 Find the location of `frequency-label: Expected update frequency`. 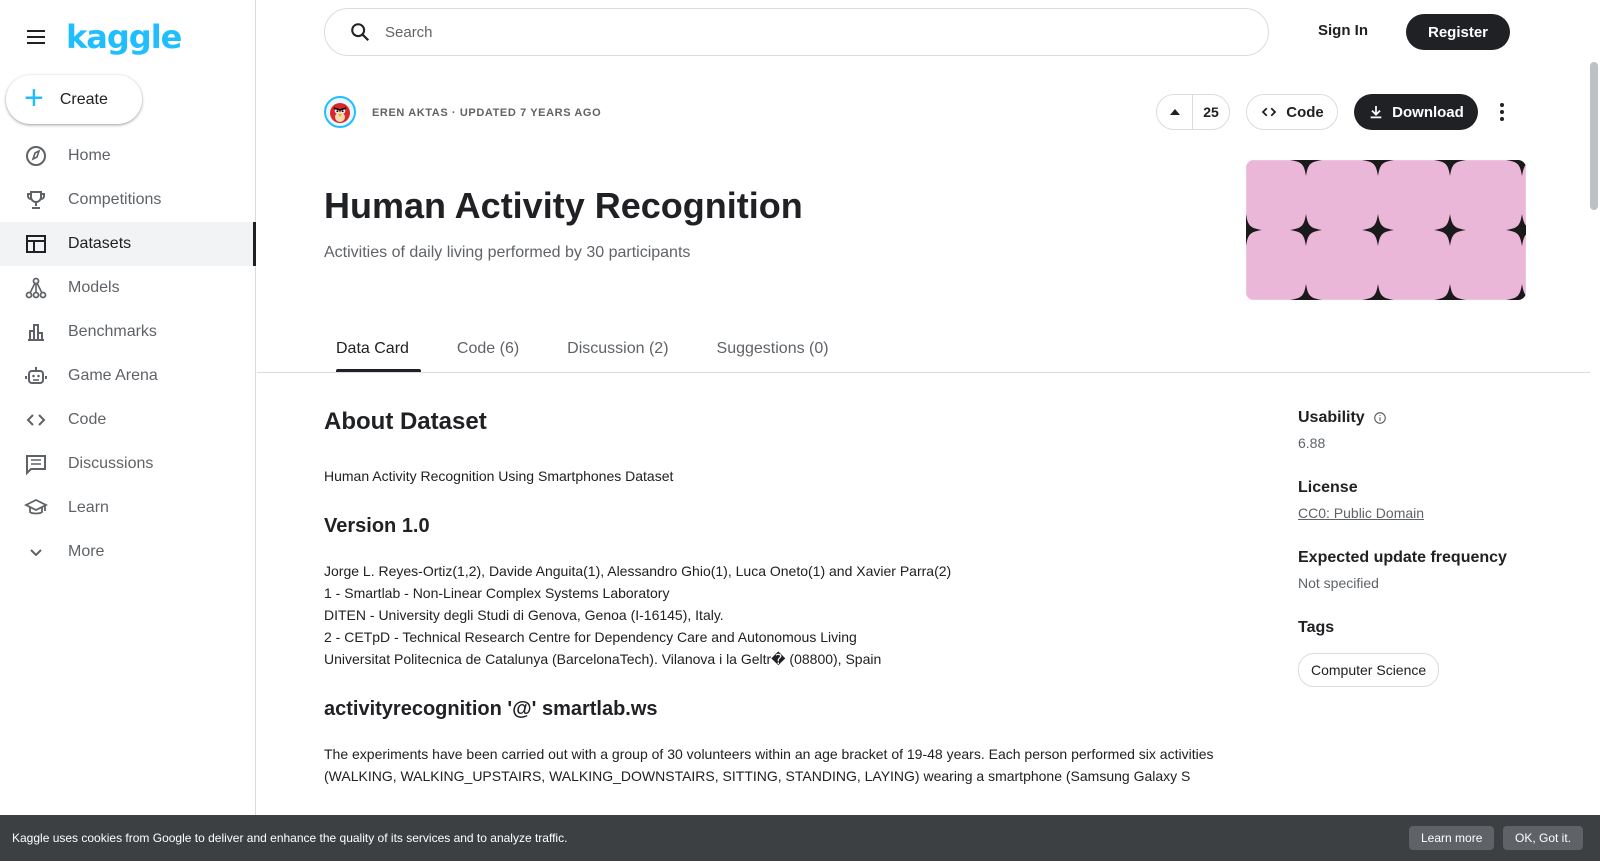

frequency-label: Expected update frequency is located at coordinates (1402, 557).